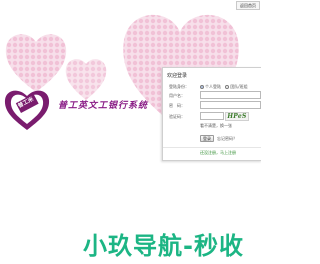  Describe the element at coordinates (248, 5) in the screenshot. I see `back-home-link: 返回首页` at that location.